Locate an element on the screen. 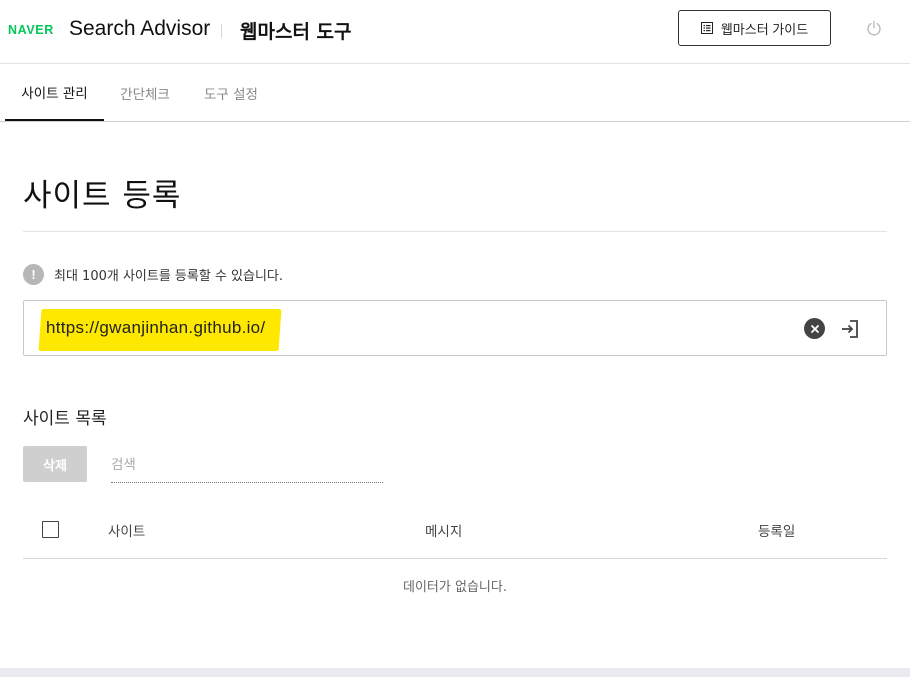 The width and height of the screenshot is (910, 677). site-list-title: 사이트 목록 is located at coordinates (65, 419).